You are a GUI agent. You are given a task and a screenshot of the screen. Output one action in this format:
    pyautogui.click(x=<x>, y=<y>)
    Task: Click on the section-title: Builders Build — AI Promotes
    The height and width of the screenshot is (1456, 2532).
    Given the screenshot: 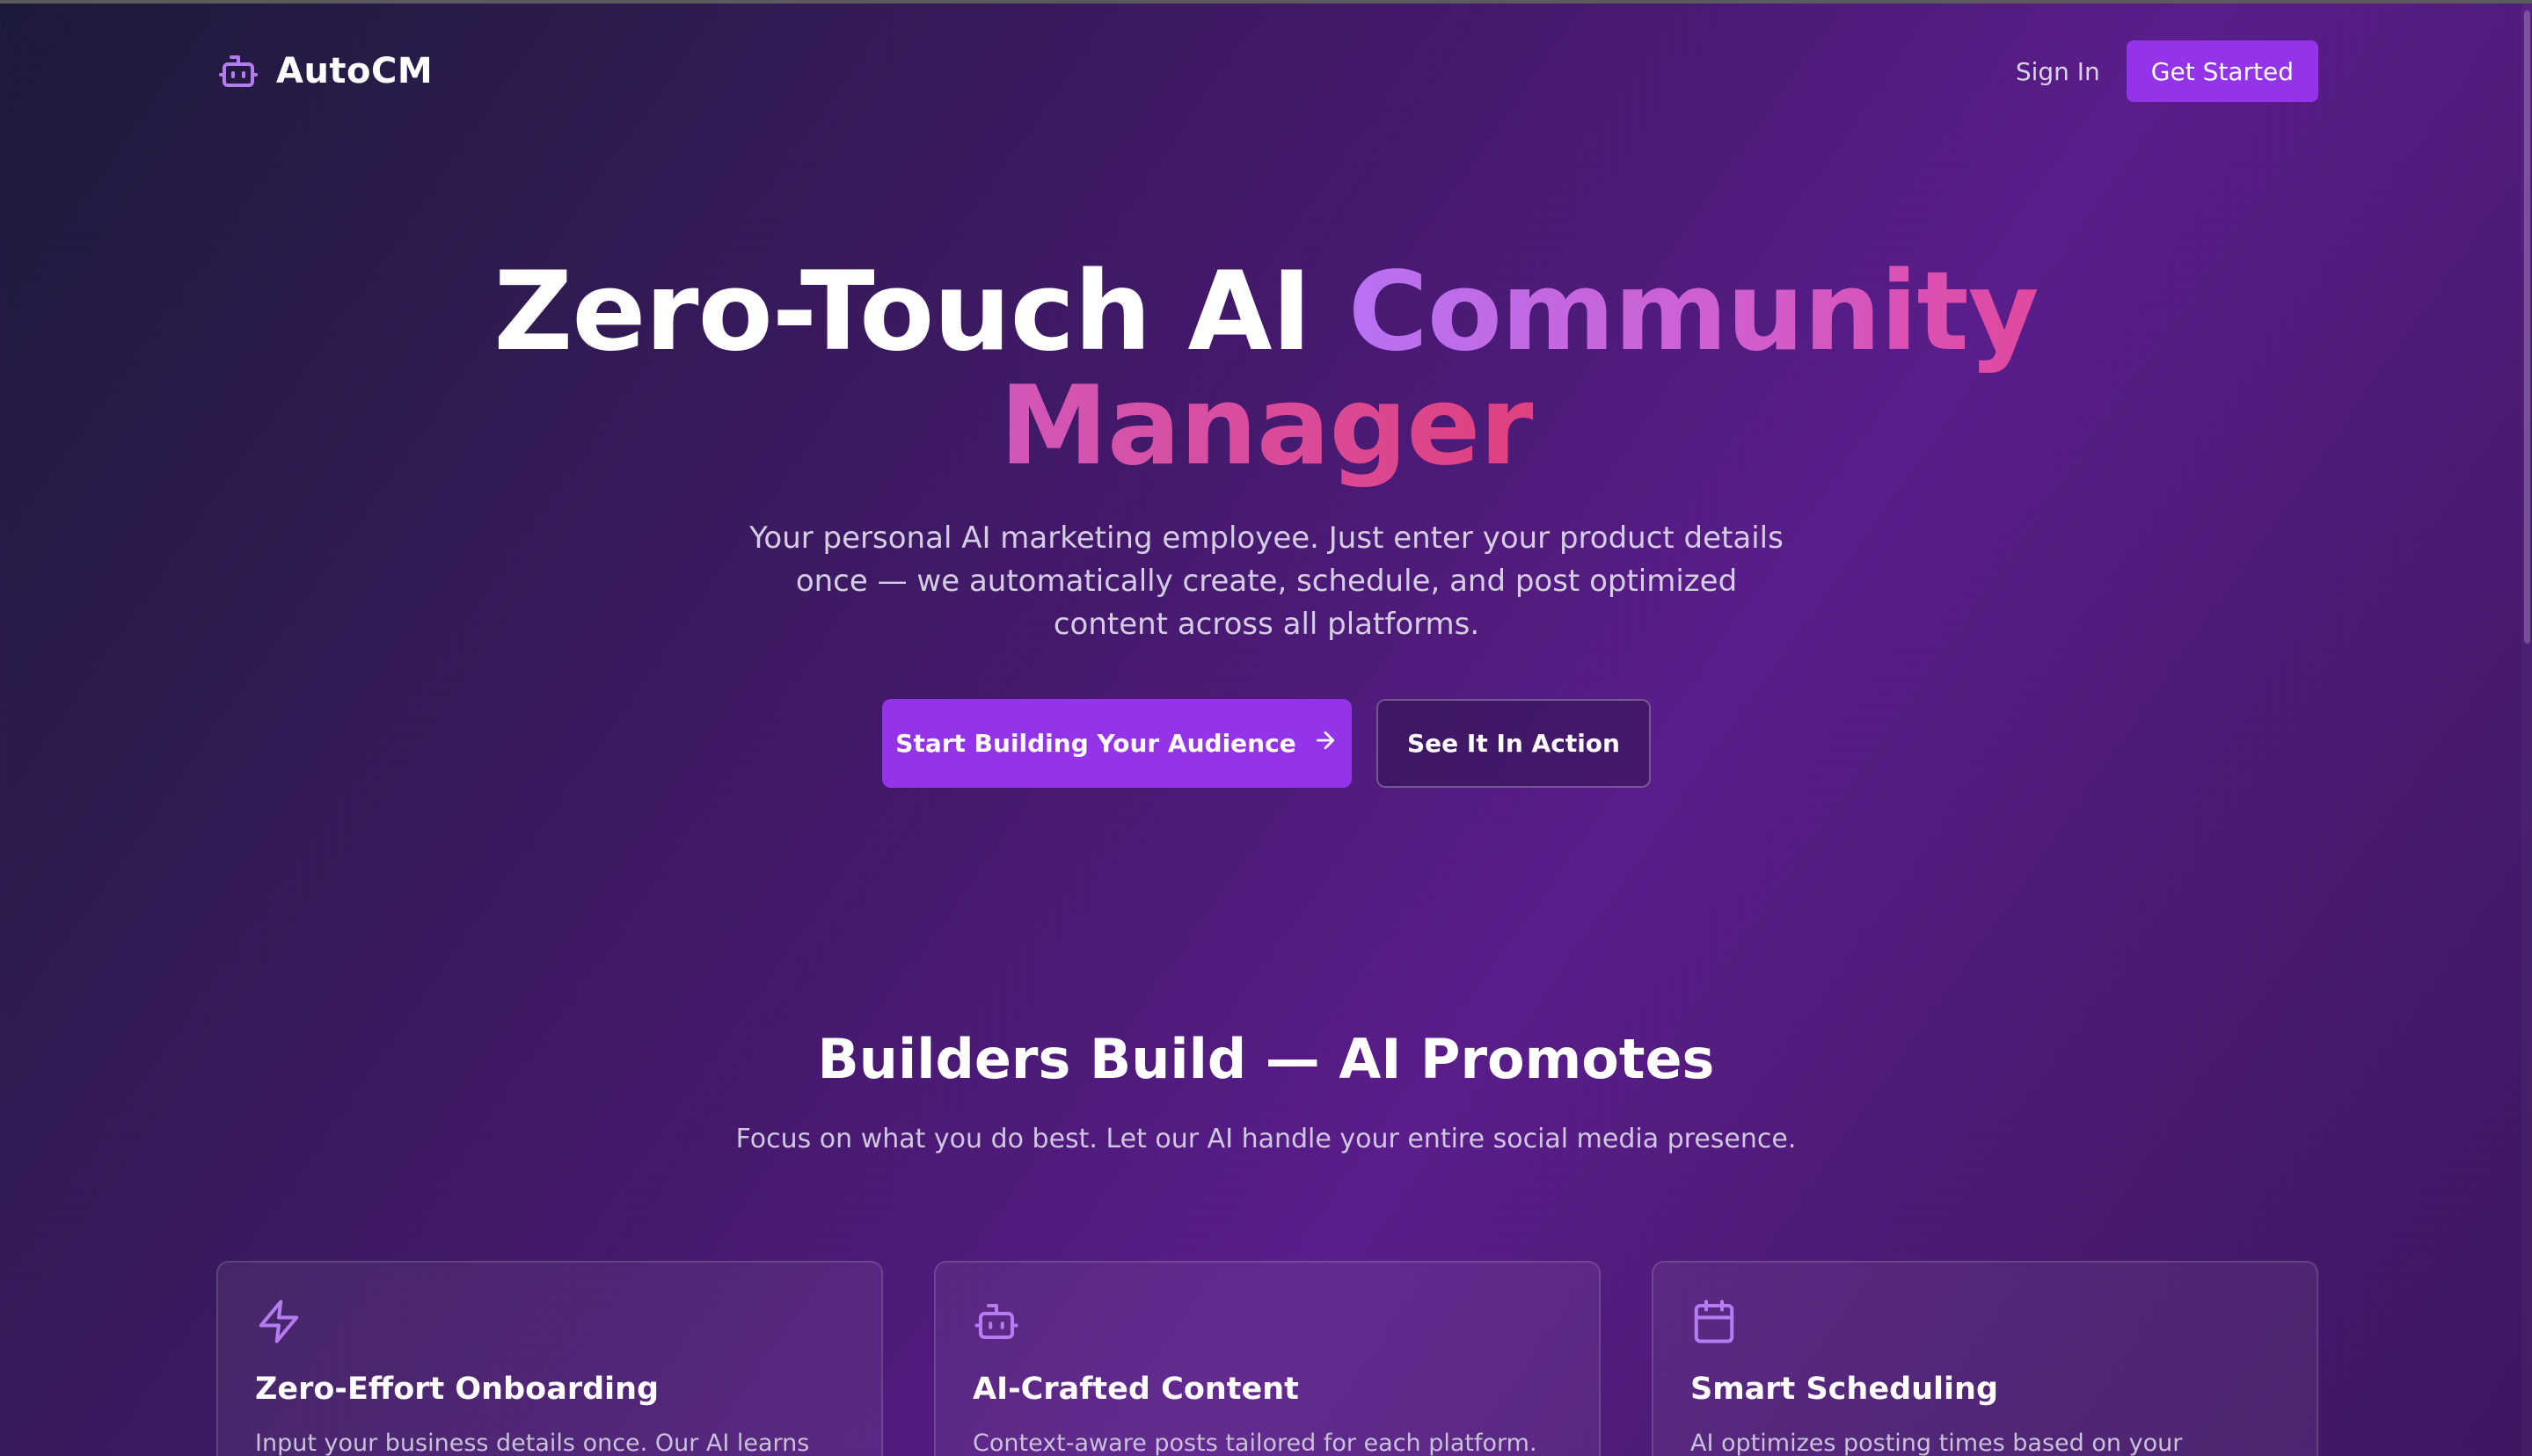 What is the action you would take?
    pyautogui.click(x=1266, y=1059)
    